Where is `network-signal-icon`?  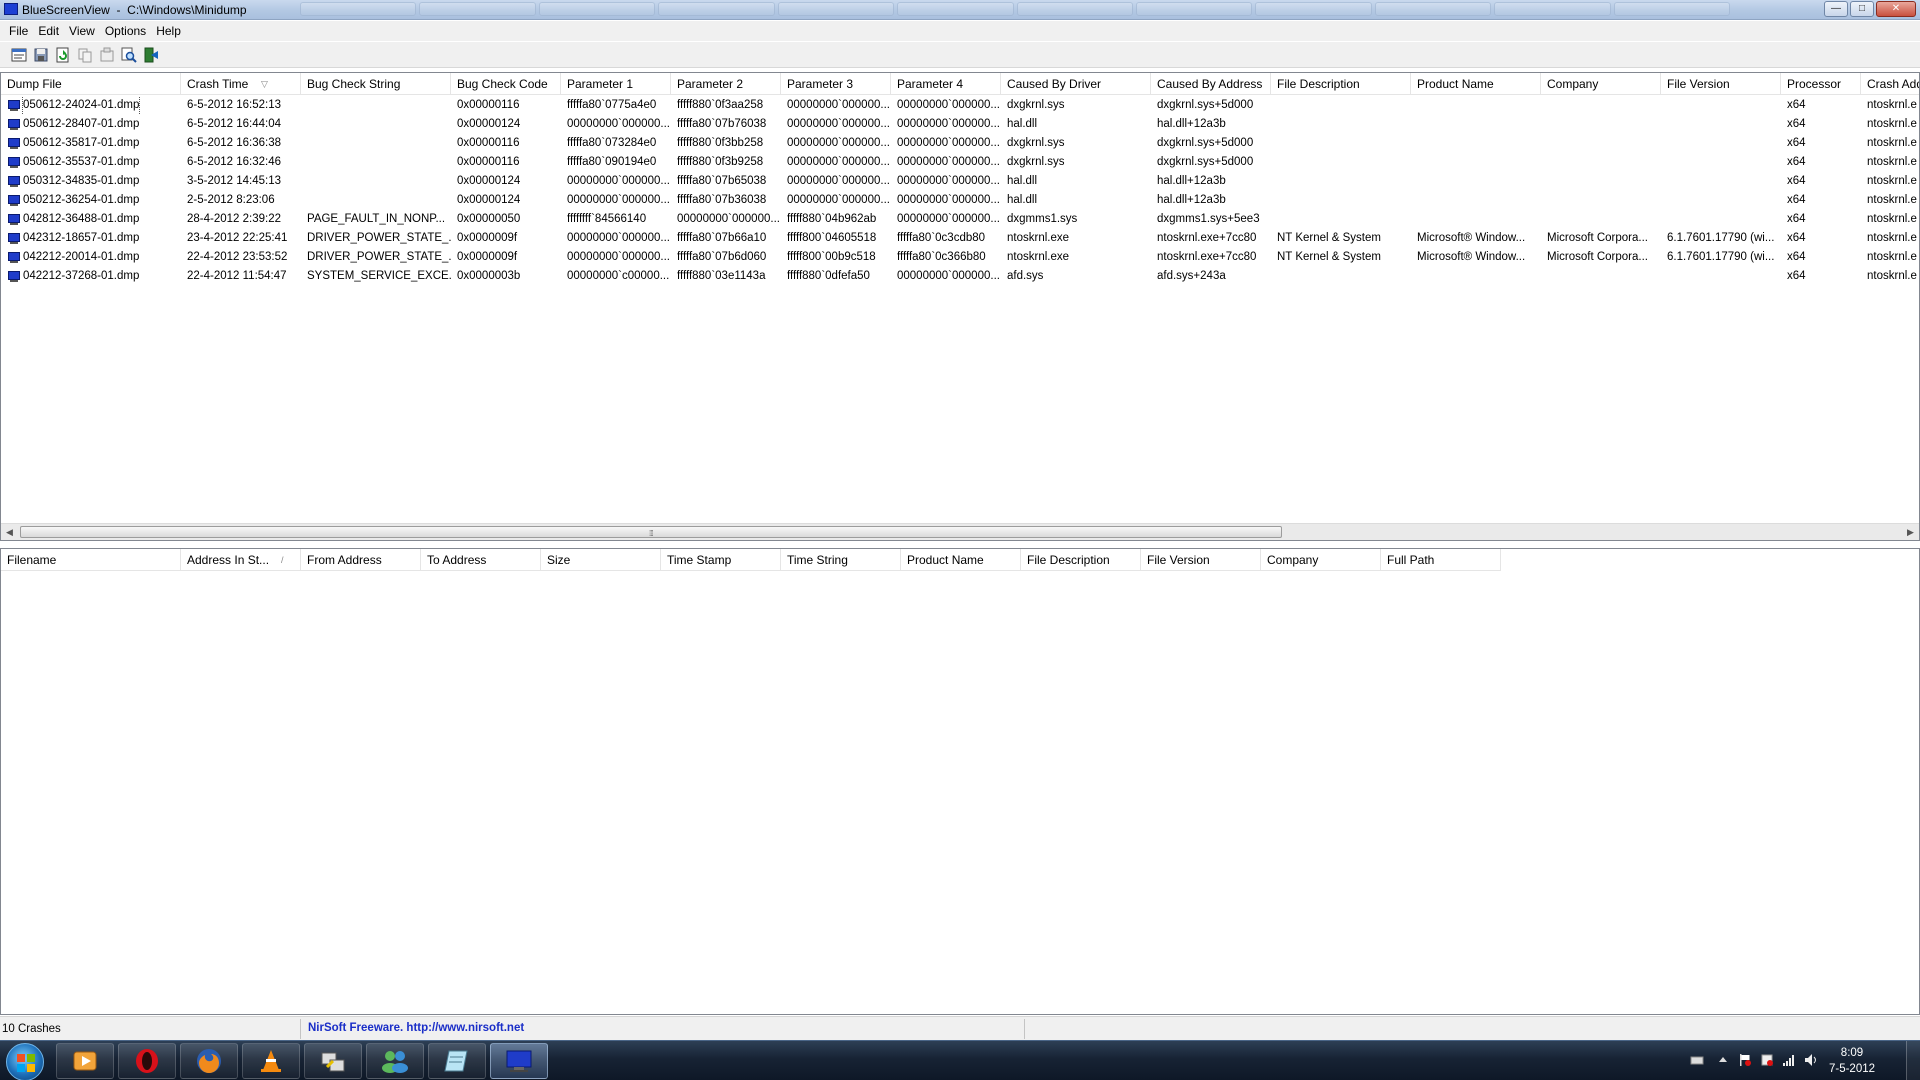 network-signal-icon is located at coordinates (1789, 1060).